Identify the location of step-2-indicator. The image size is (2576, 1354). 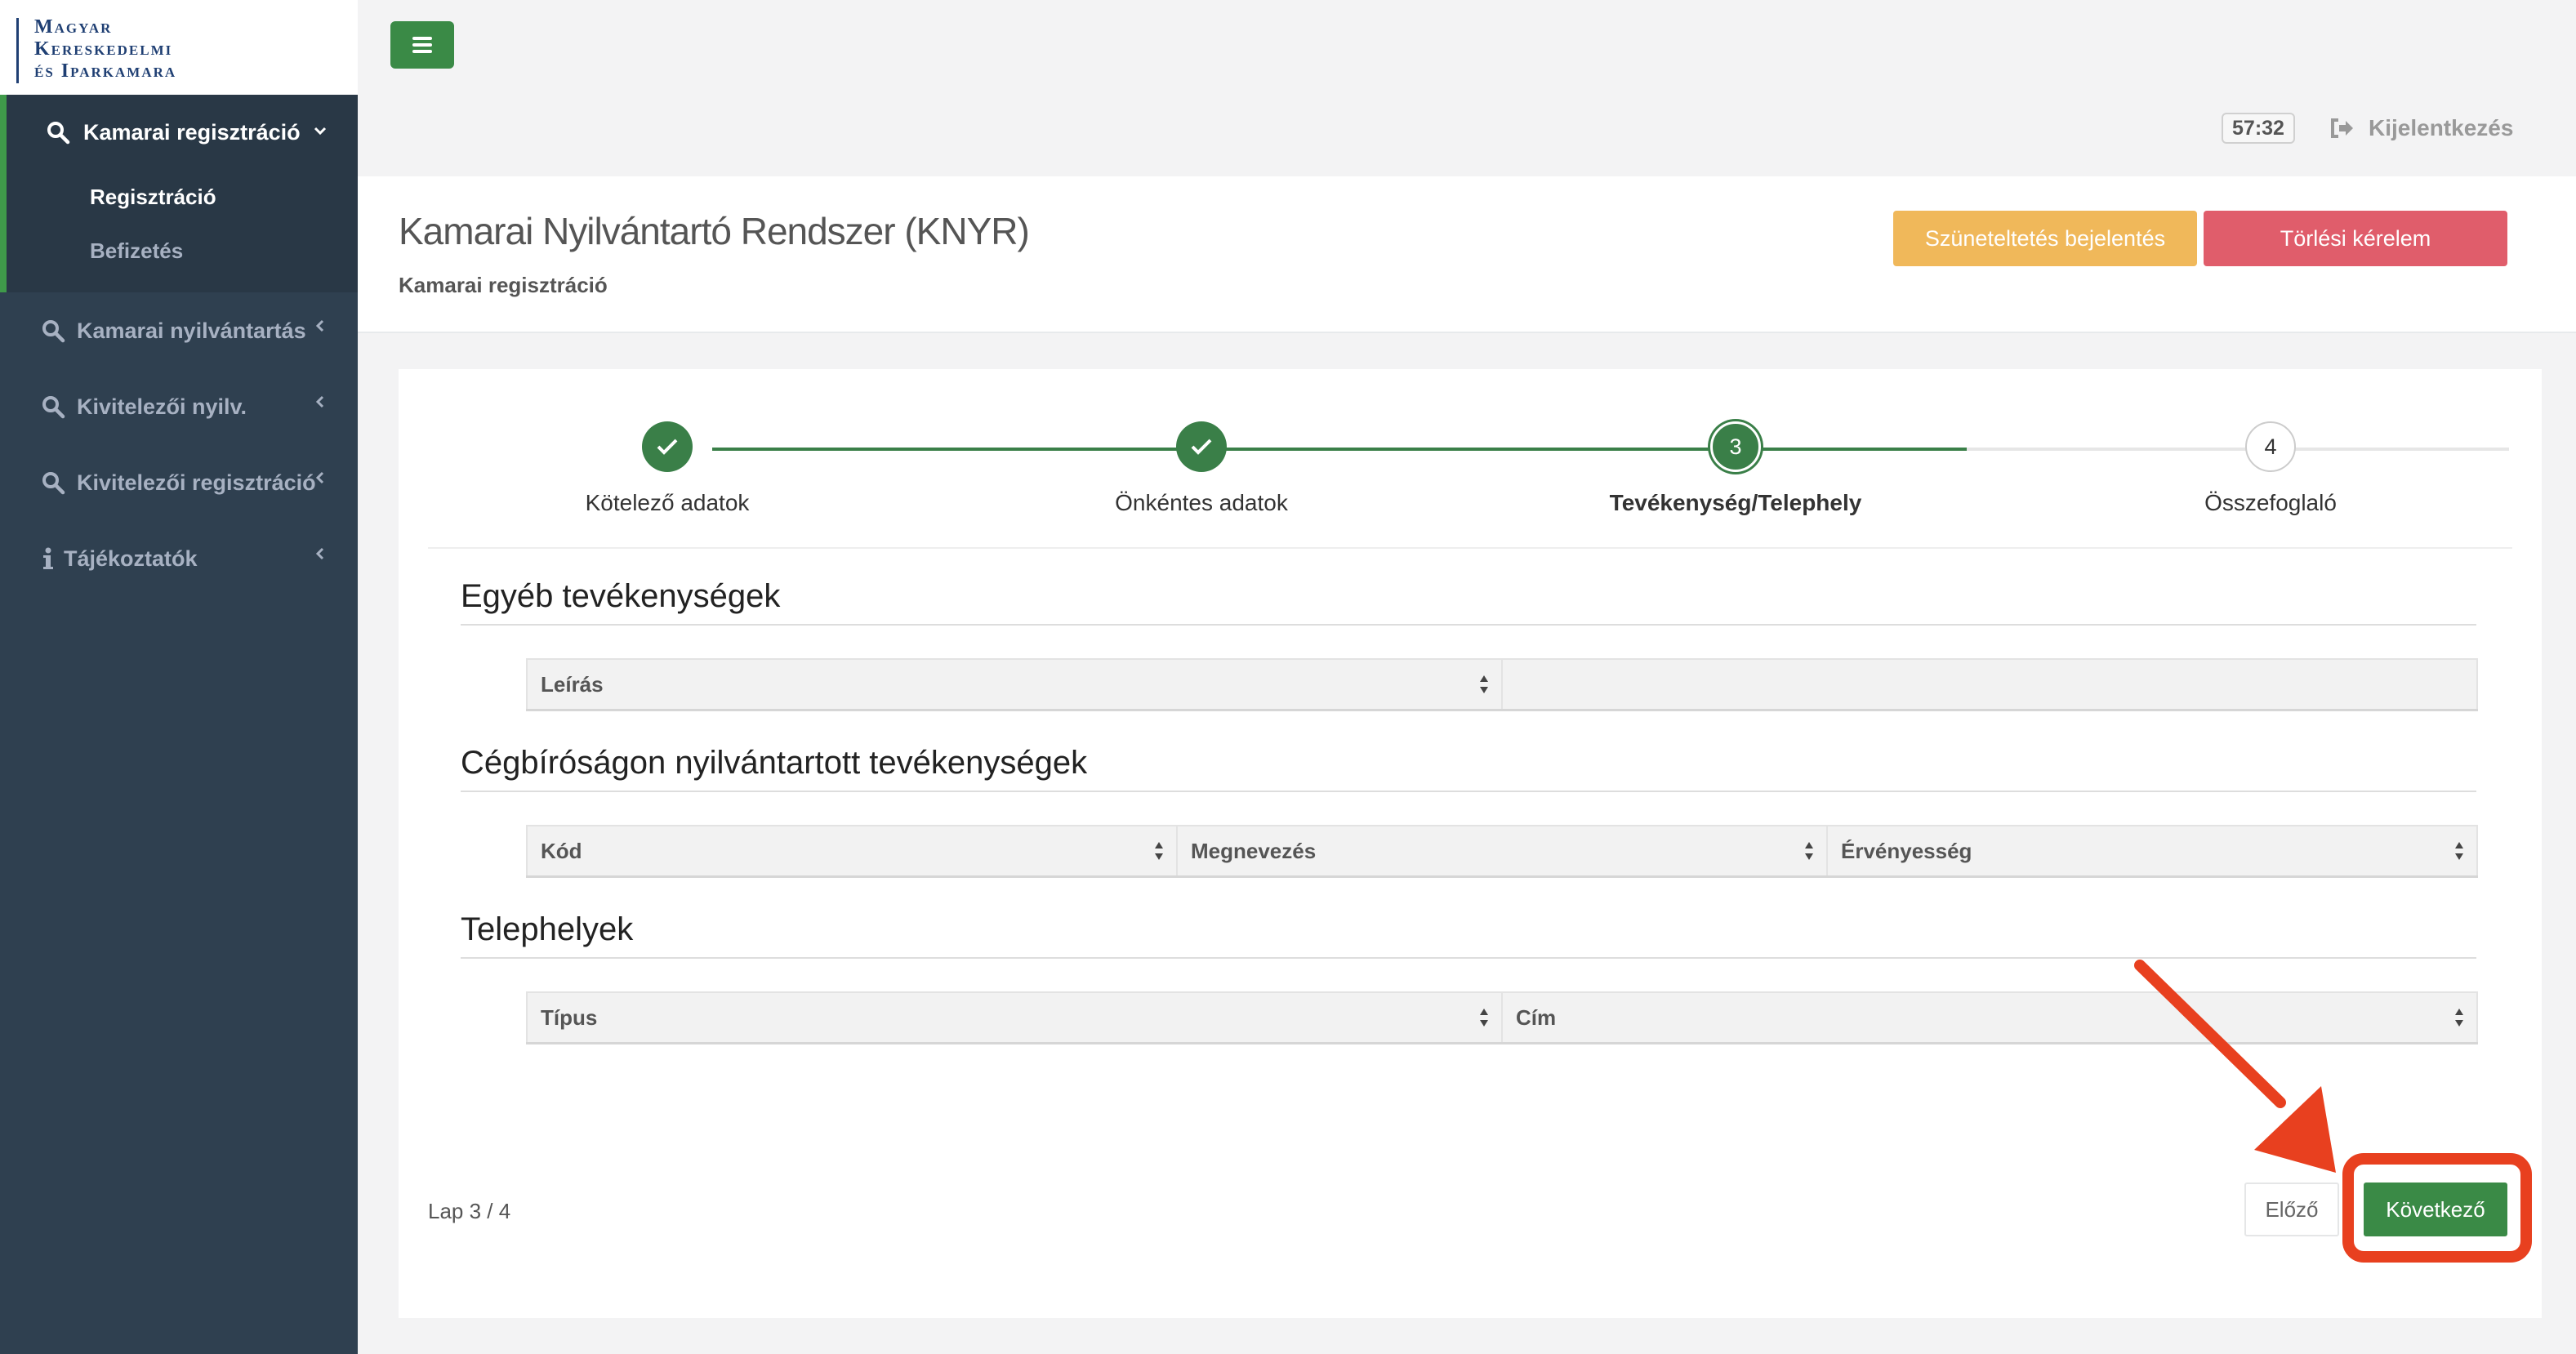
(1201, 446).